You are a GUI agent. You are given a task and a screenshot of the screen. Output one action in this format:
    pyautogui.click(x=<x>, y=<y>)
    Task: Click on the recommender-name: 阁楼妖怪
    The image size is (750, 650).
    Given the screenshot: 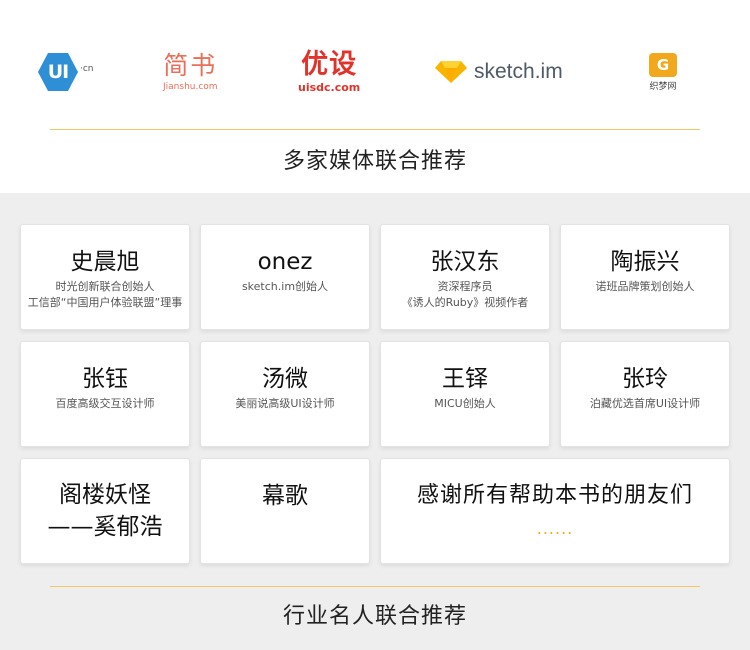 What is the action you would take?
    pyautogui.click(x=105, y=495)
    